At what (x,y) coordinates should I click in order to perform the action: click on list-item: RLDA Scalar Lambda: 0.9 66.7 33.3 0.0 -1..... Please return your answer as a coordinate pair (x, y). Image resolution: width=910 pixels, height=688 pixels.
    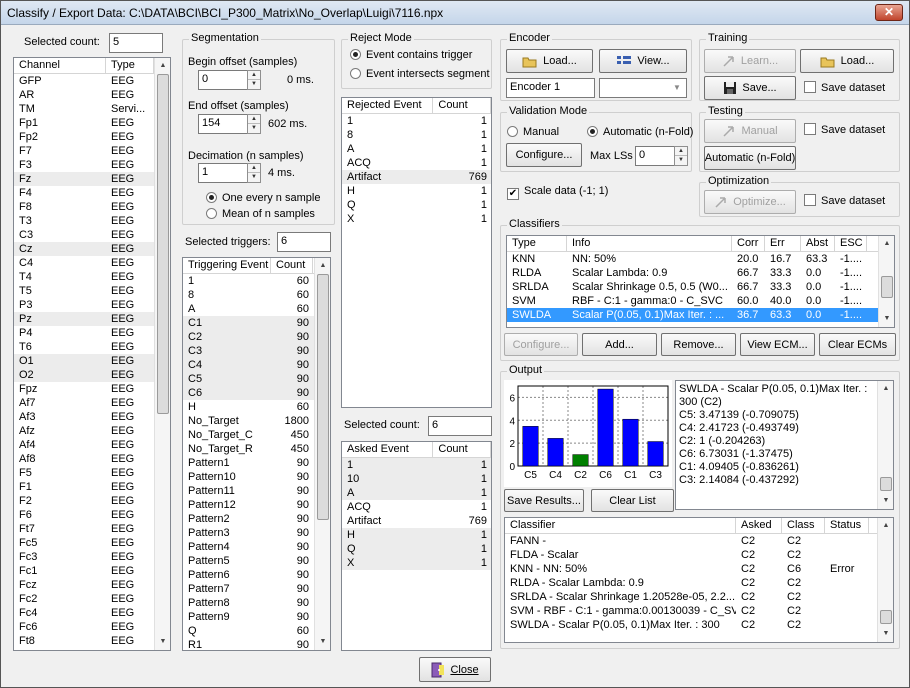
    Looking at the image, I should click on (700, 273).